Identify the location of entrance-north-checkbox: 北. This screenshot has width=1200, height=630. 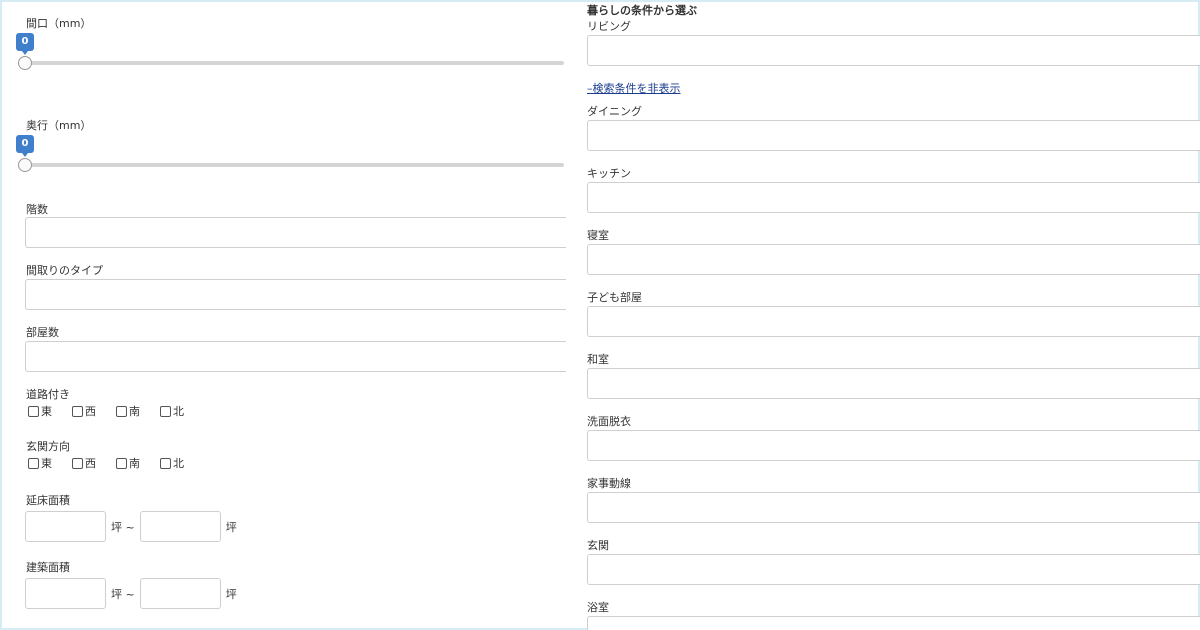
(182, 463).